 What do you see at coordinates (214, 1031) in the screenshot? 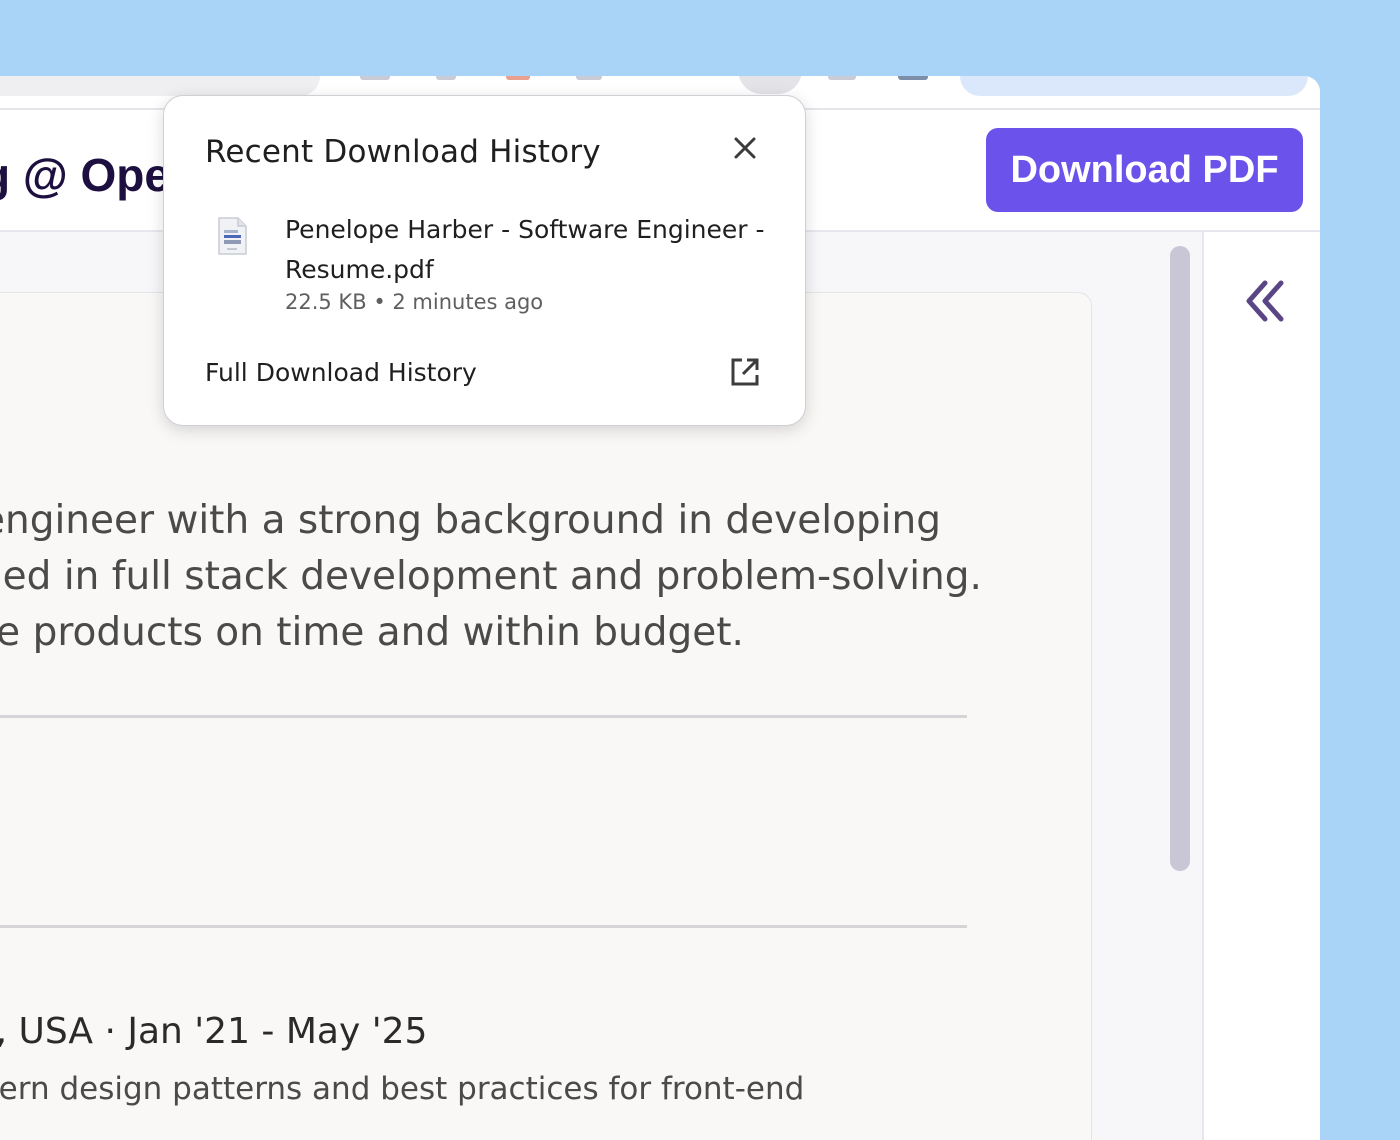
I see `job-location-dates: A, USA · Jan '21 - May '25` at bounding box center [214, 1031].